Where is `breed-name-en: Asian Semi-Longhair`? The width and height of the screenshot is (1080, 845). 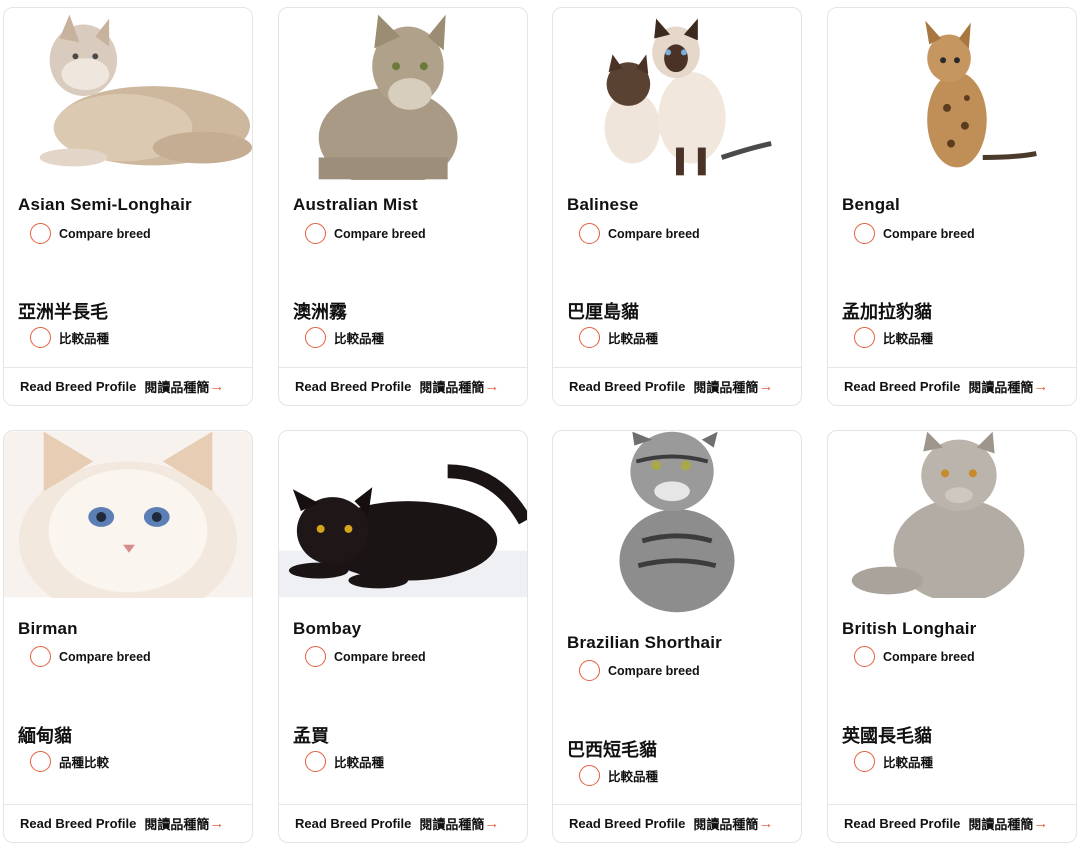 breed-name-en: Asian Semi-Longhair is located at coordinates (105, 204).